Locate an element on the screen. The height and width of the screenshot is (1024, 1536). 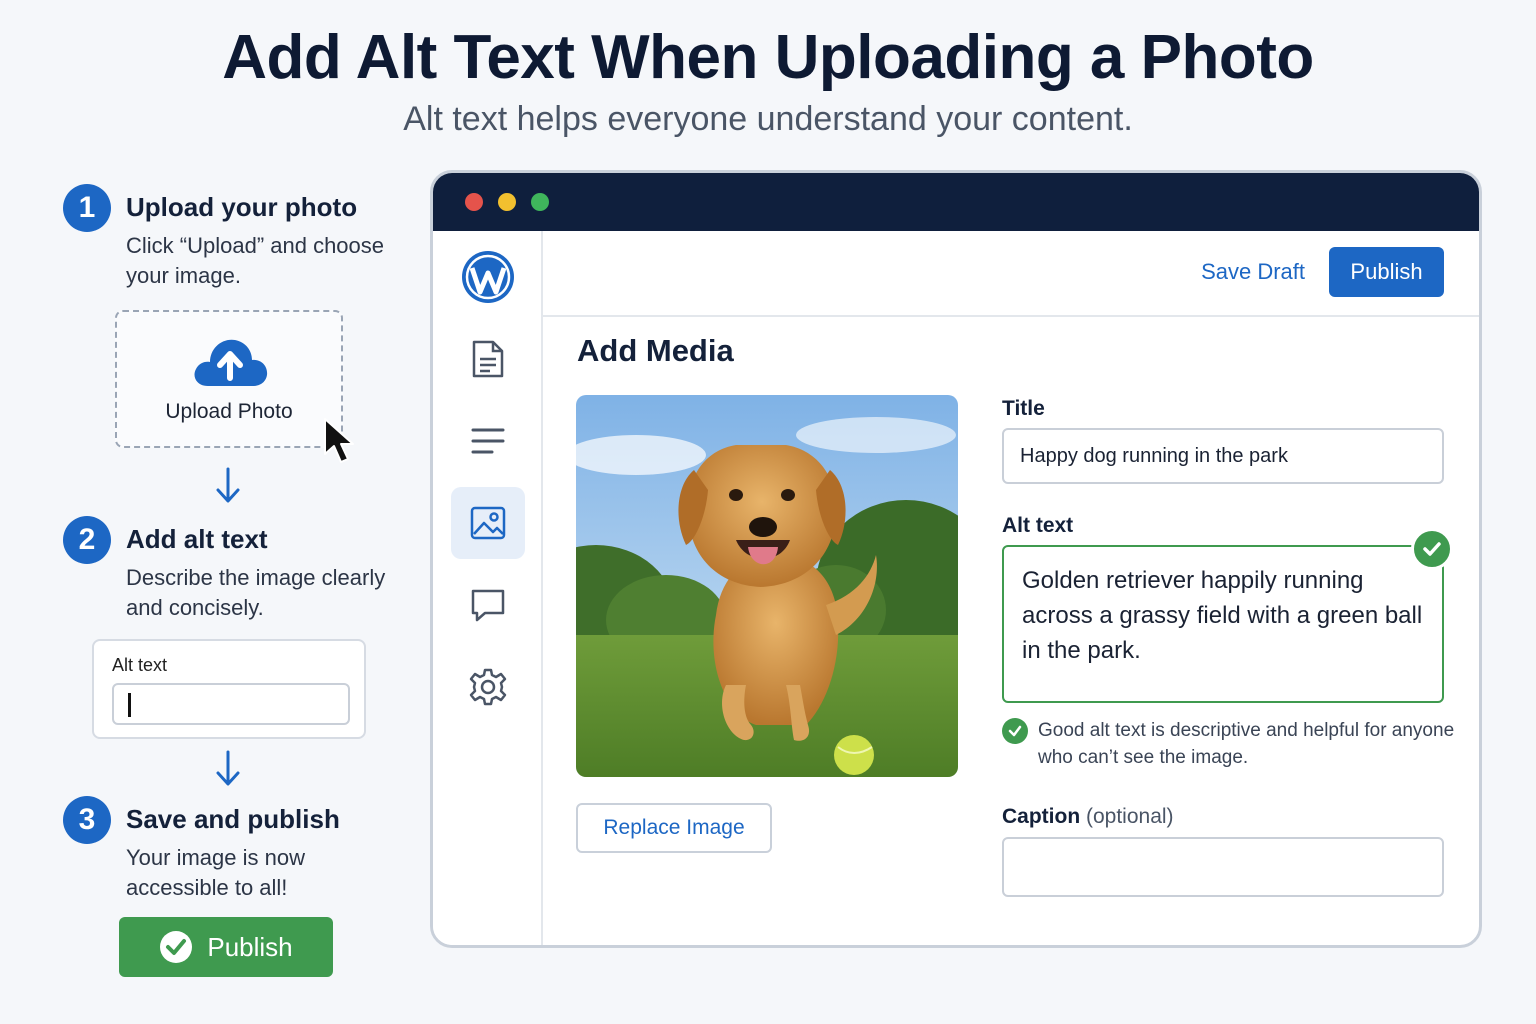
sidebar is located at coordinates (488, 588).